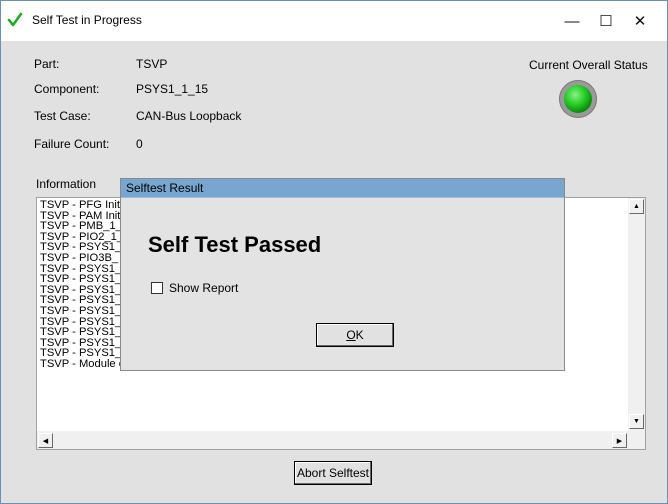  What do you see at coordinates (172, 89) in the screenshot?
I see `component-value: PSYS1_1_15` at bounding box center [172, 89].